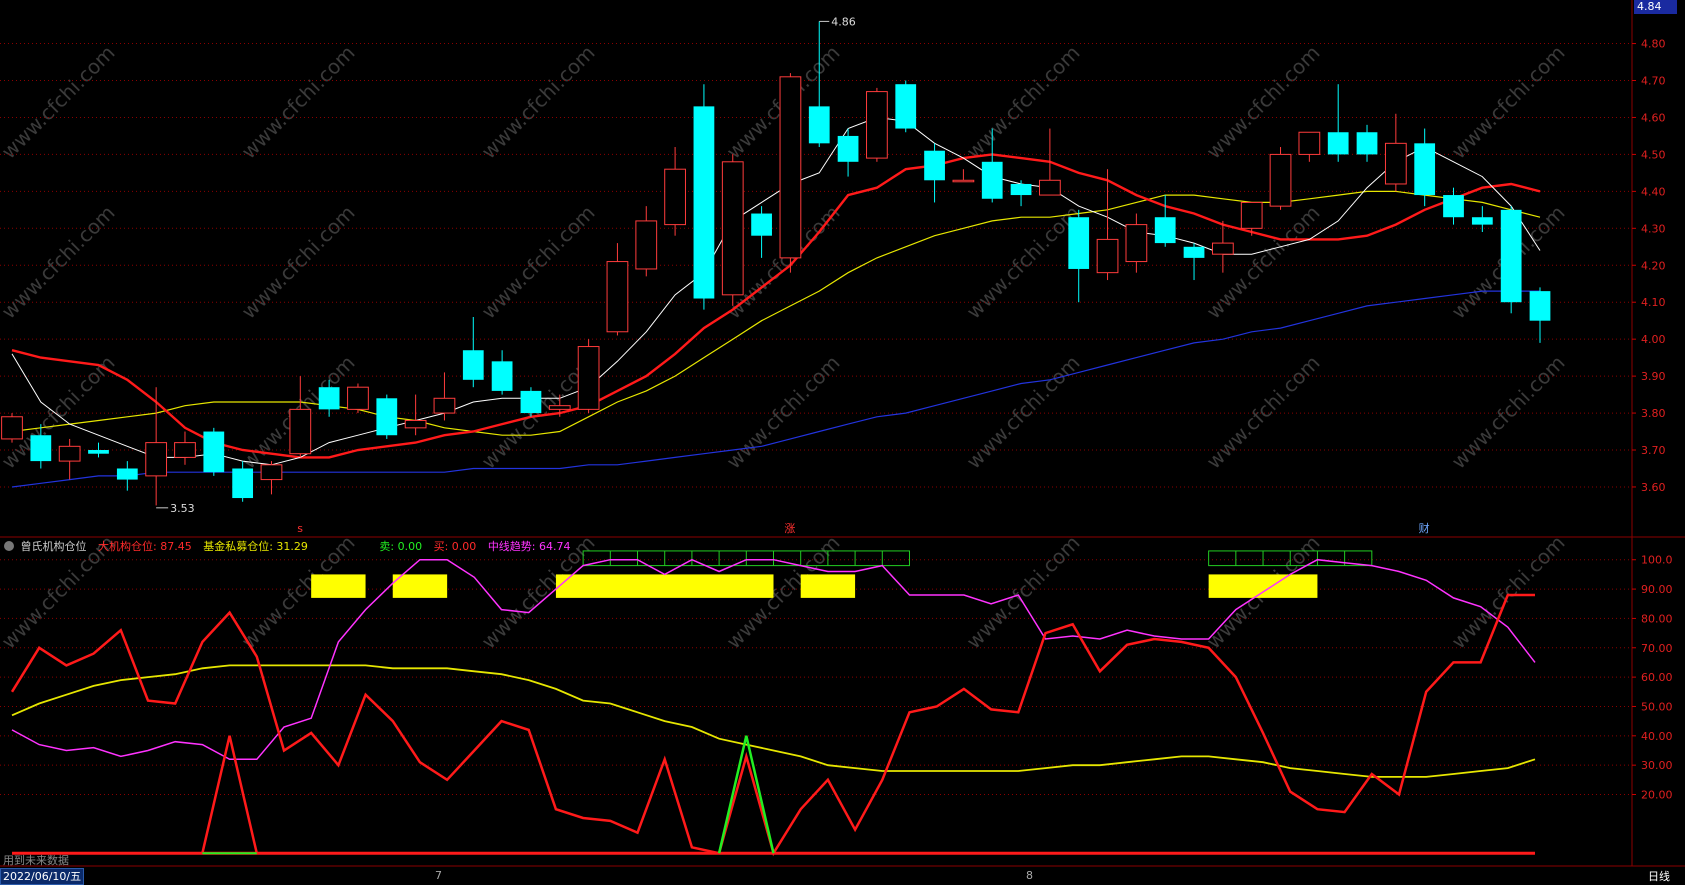 This screenshot has height=885, width=1685. What do you see at coordinates (1653, 302) in the screenshot?
I see `price-axis-label: 4.10` at bounding box center [1653, 302].